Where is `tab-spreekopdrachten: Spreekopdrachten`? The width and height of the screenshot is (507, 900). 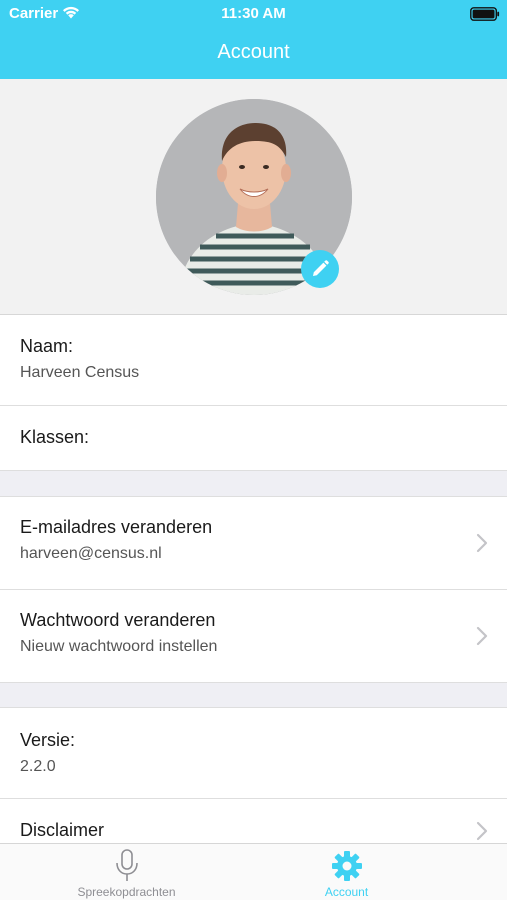 tab-spreekopdrachten: Spreekopdrachten is located at coordinates (126, 872).